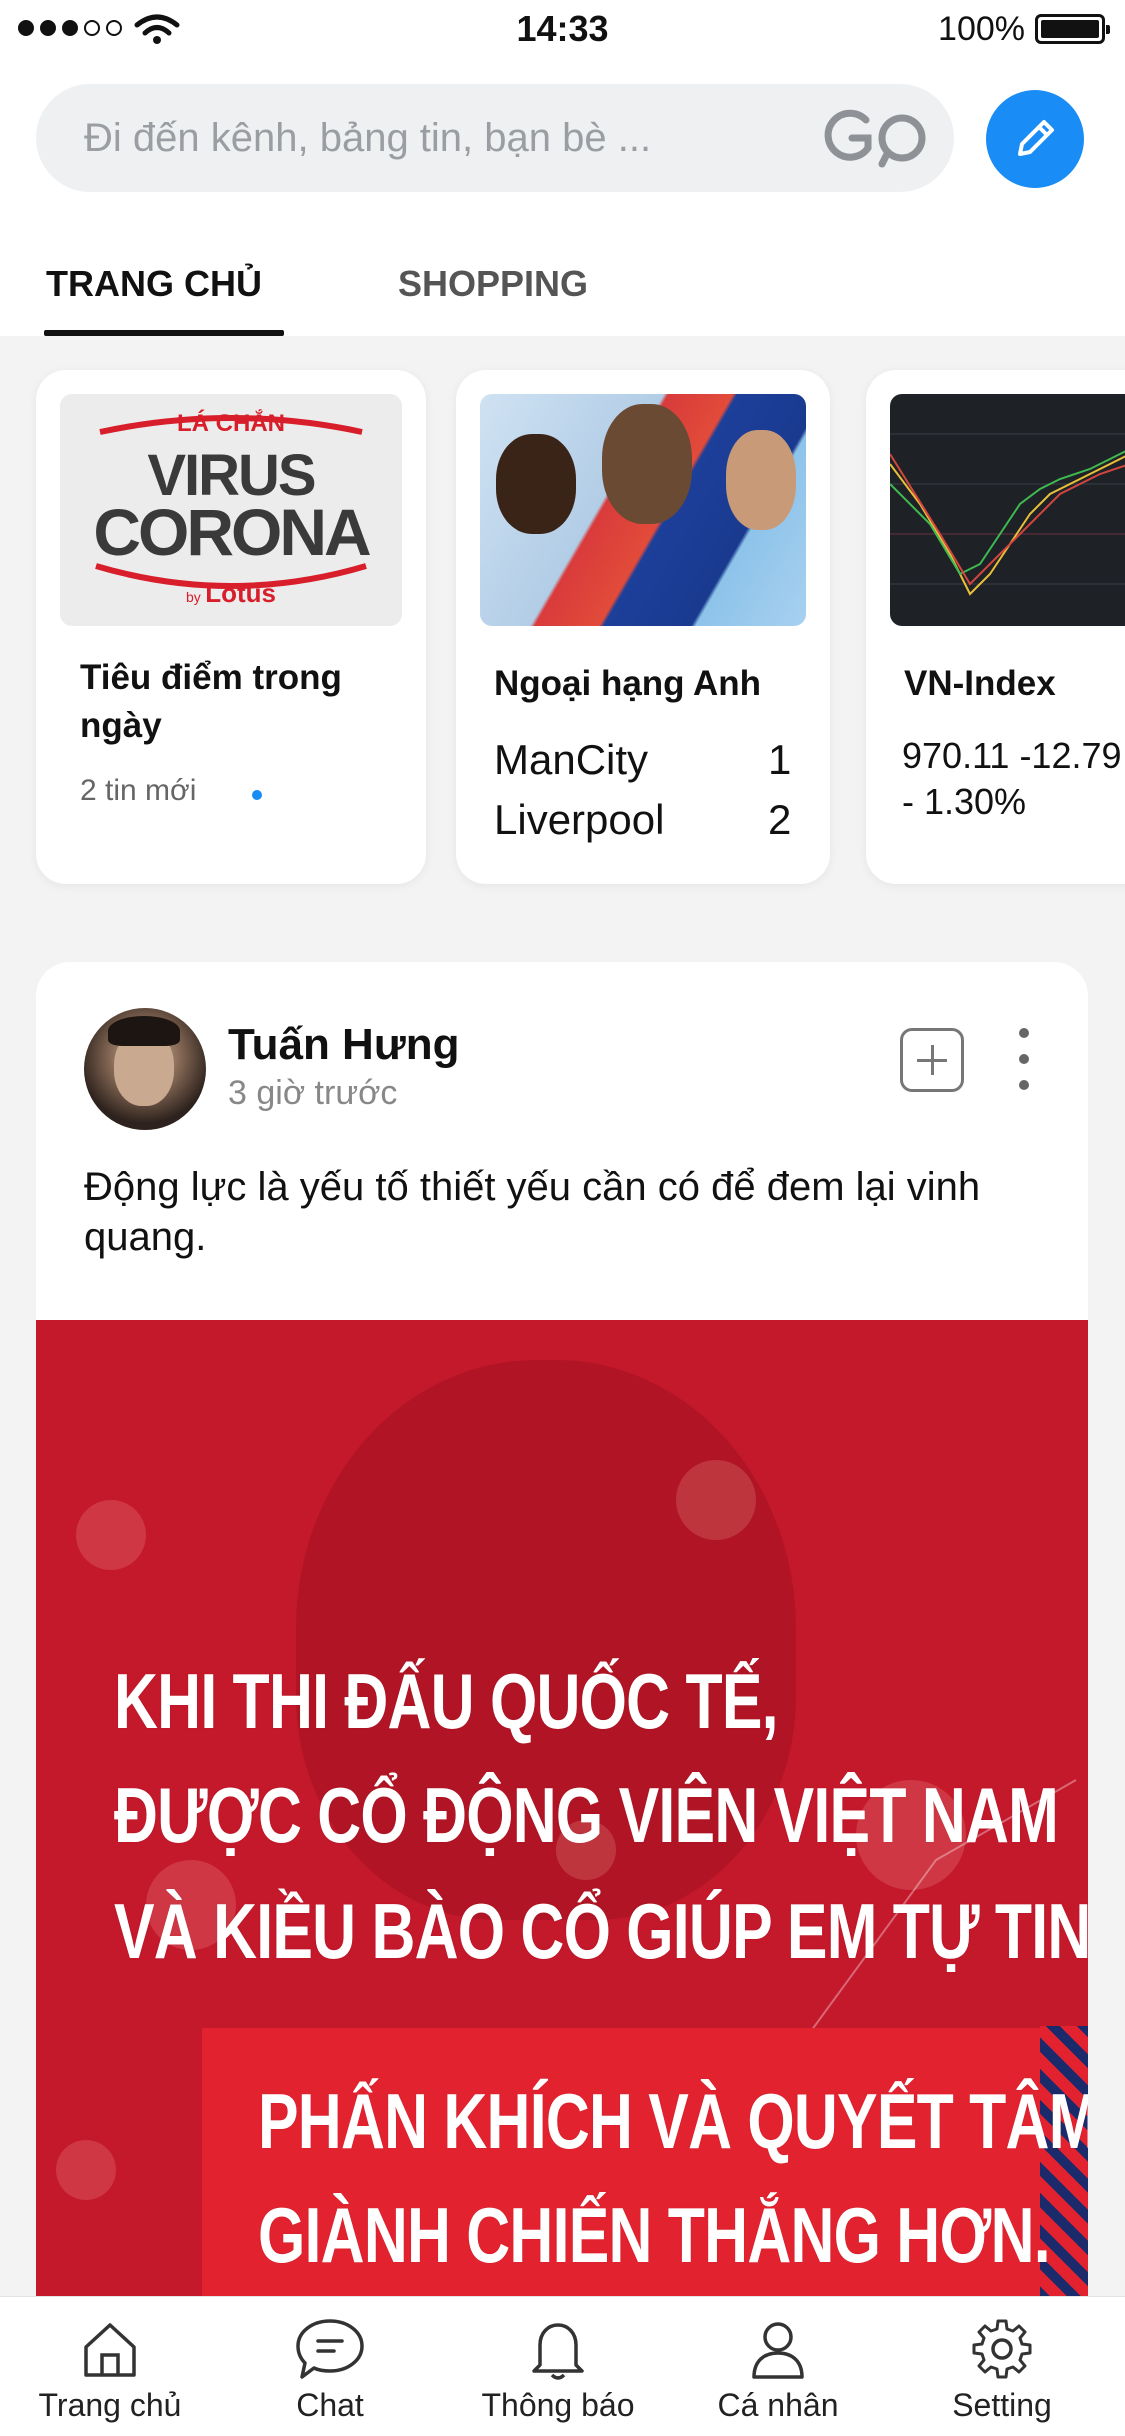 Image resolution: width=1125 pixels, height=2436 pixels. I want to click on nav-item-notifications: Thông báo, so click(558, 2366).